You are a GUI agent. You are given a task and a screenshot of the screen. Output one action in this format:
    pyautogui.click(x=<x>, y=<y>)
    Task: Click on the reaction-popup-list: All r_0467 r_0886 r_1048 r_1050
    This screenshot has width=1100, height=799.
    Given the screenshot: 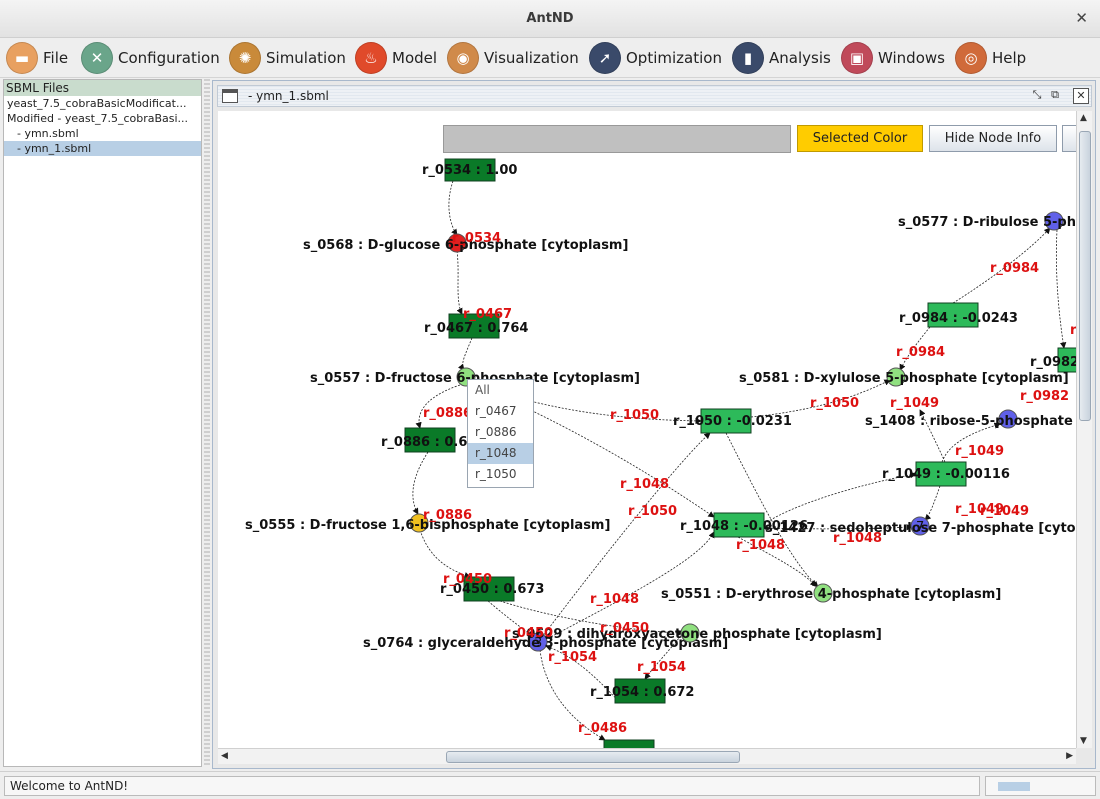 What is the action you would take?
    pyautogui.click(x=500, y=433)
    